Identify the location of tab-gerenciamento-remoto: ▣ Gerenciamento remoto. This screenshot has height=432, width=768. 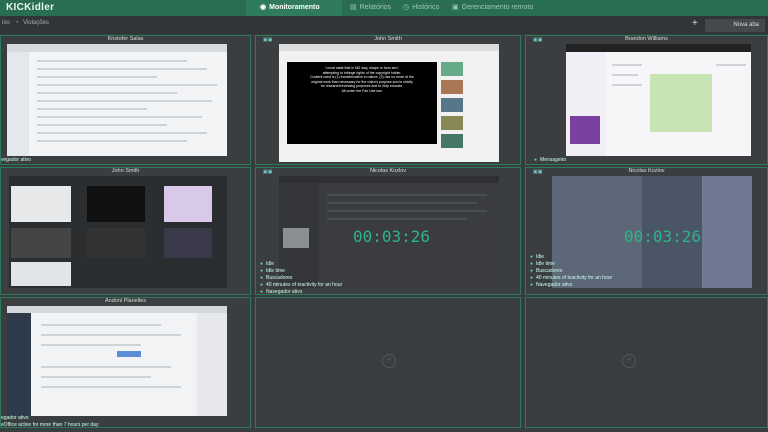
(493, 7).